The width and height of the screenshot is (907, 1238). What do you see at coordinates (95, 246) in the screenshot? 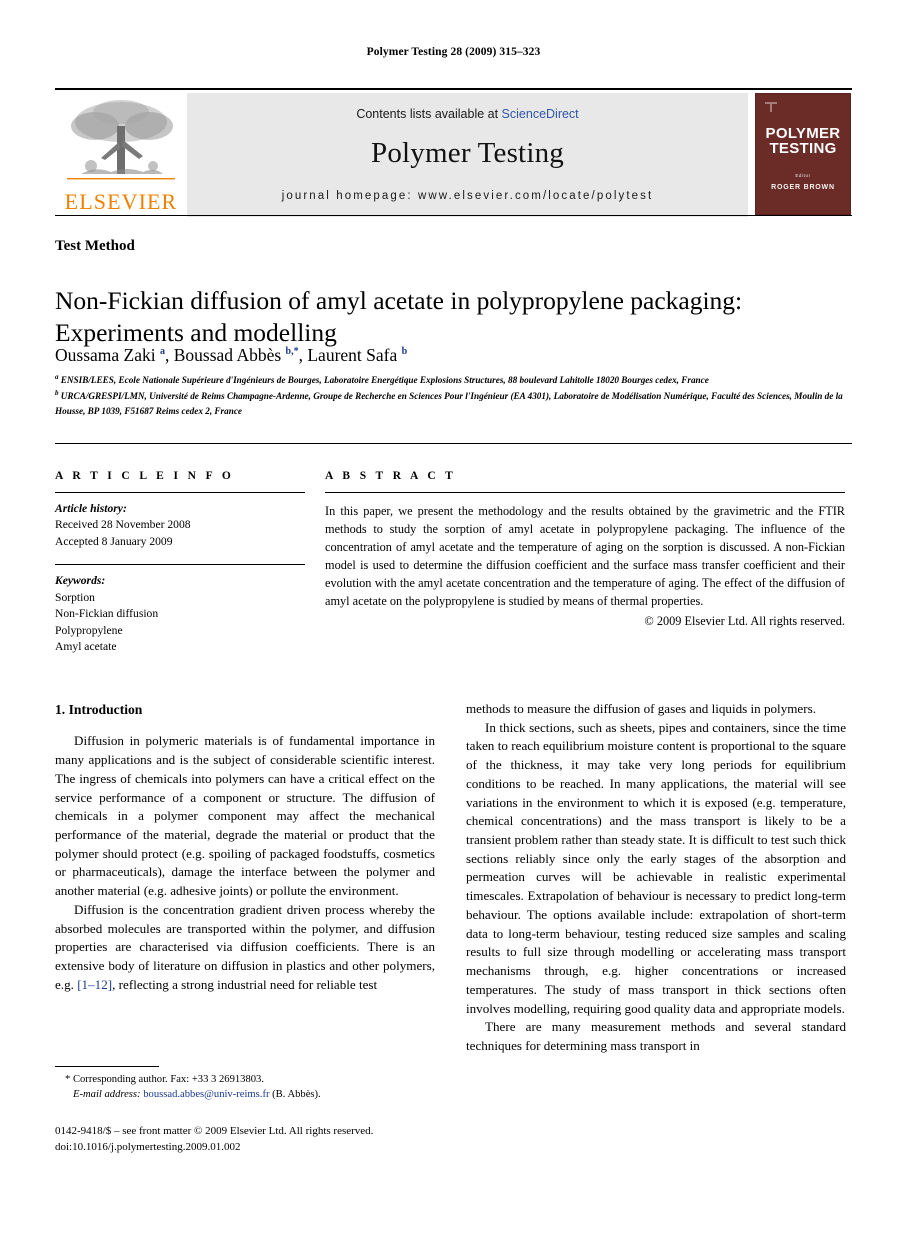
I see `article-section-label: Test Method` at bounding box center [95, 246].